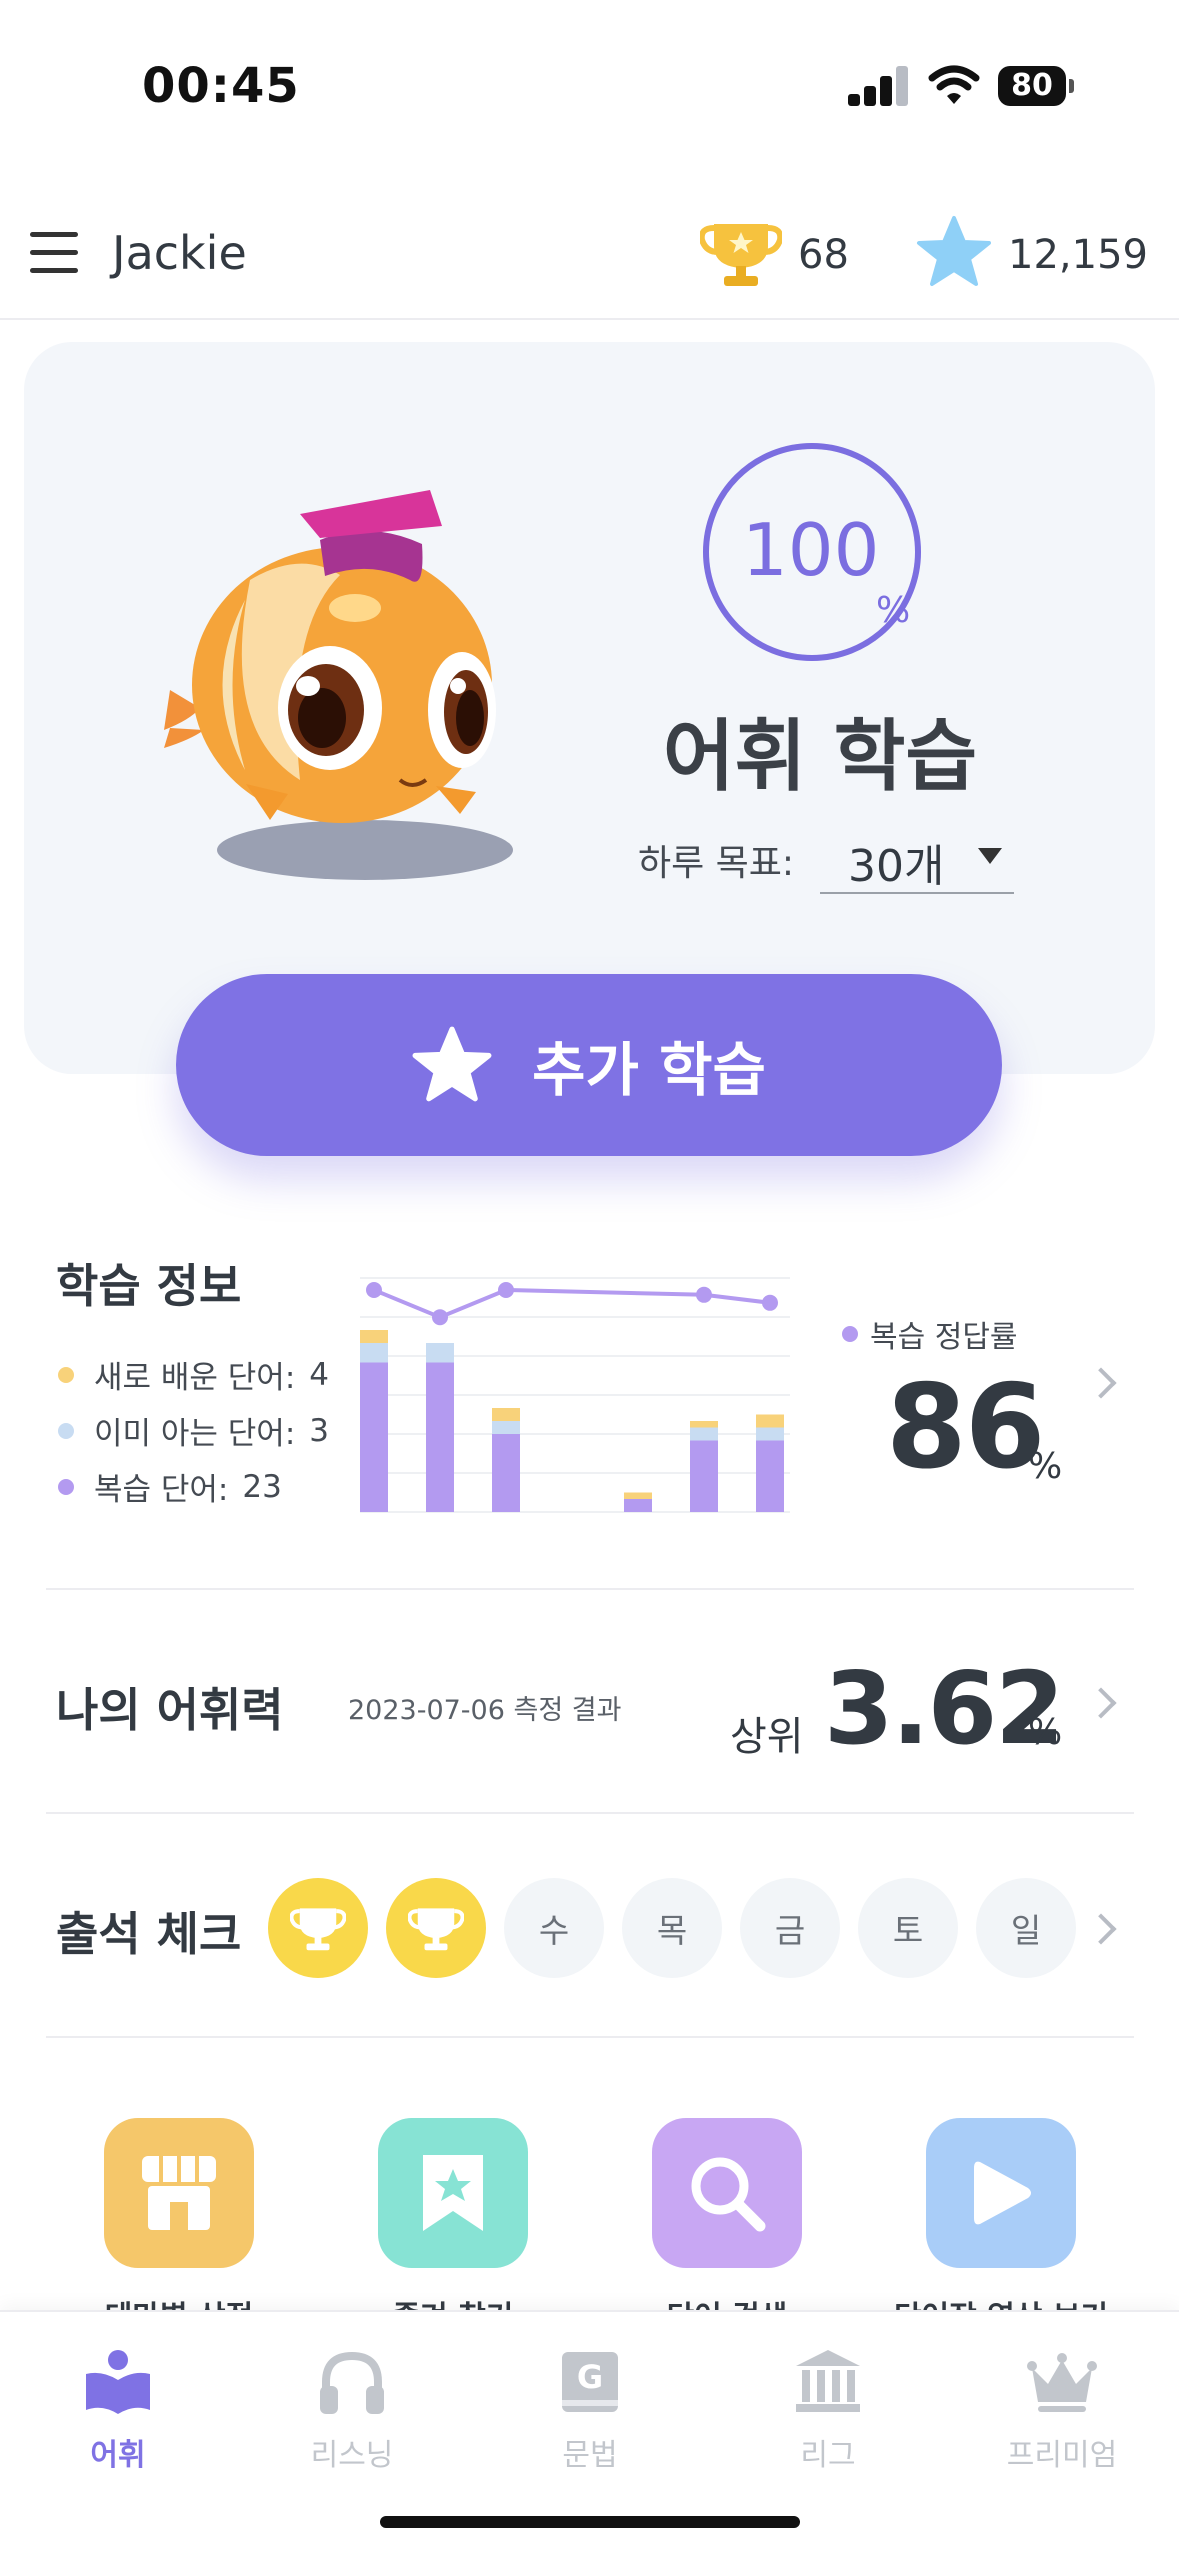  I want to click on legend-new-words: 새로 배운 단어: 4, so click(193, 1374).